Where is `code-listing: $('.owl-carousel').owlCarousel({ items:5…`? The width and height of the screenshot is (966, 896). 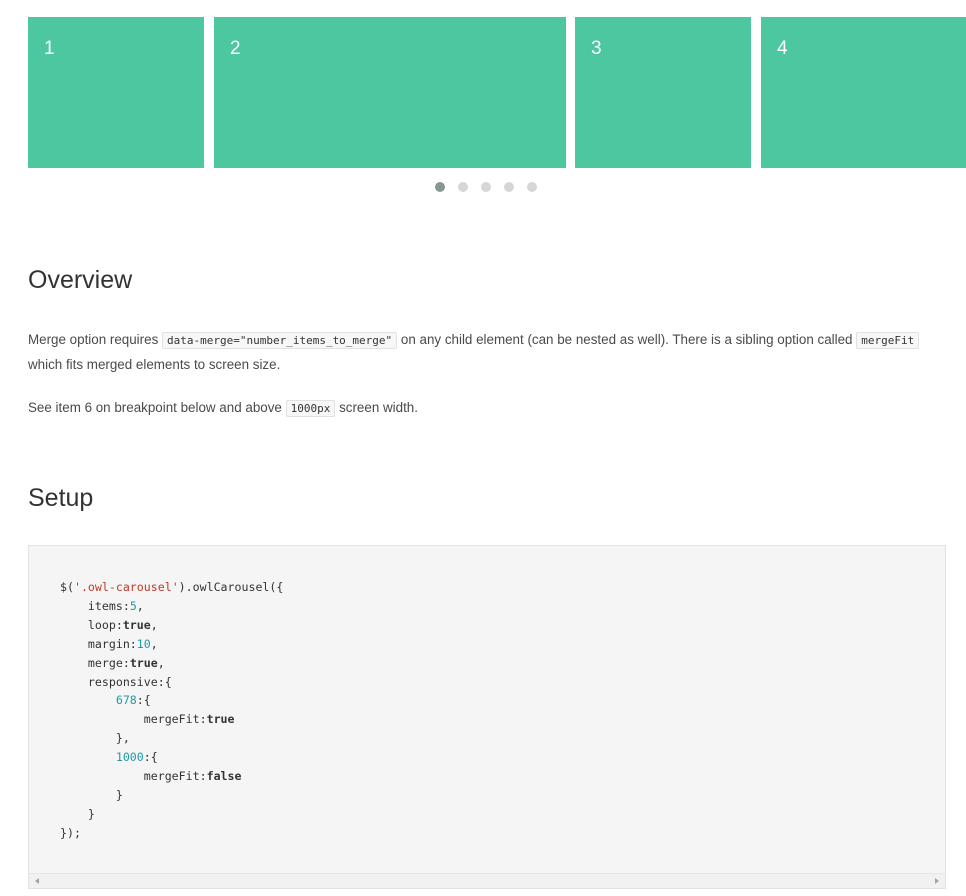
code-listing: $('.owl-carousel').owlCarousel({ items:5… is located at coordinates (172, 710).